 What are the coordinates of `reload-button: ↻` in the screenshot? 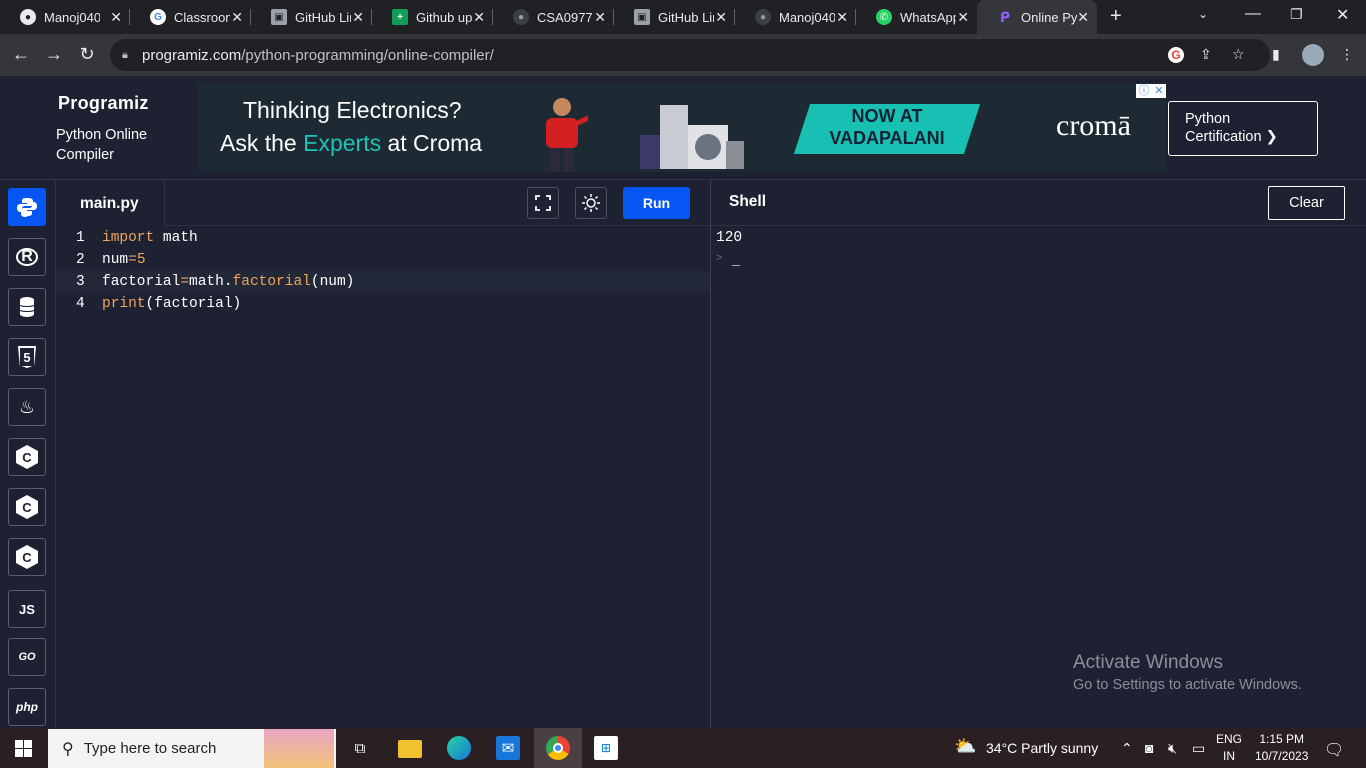 It's located at (87, 54).